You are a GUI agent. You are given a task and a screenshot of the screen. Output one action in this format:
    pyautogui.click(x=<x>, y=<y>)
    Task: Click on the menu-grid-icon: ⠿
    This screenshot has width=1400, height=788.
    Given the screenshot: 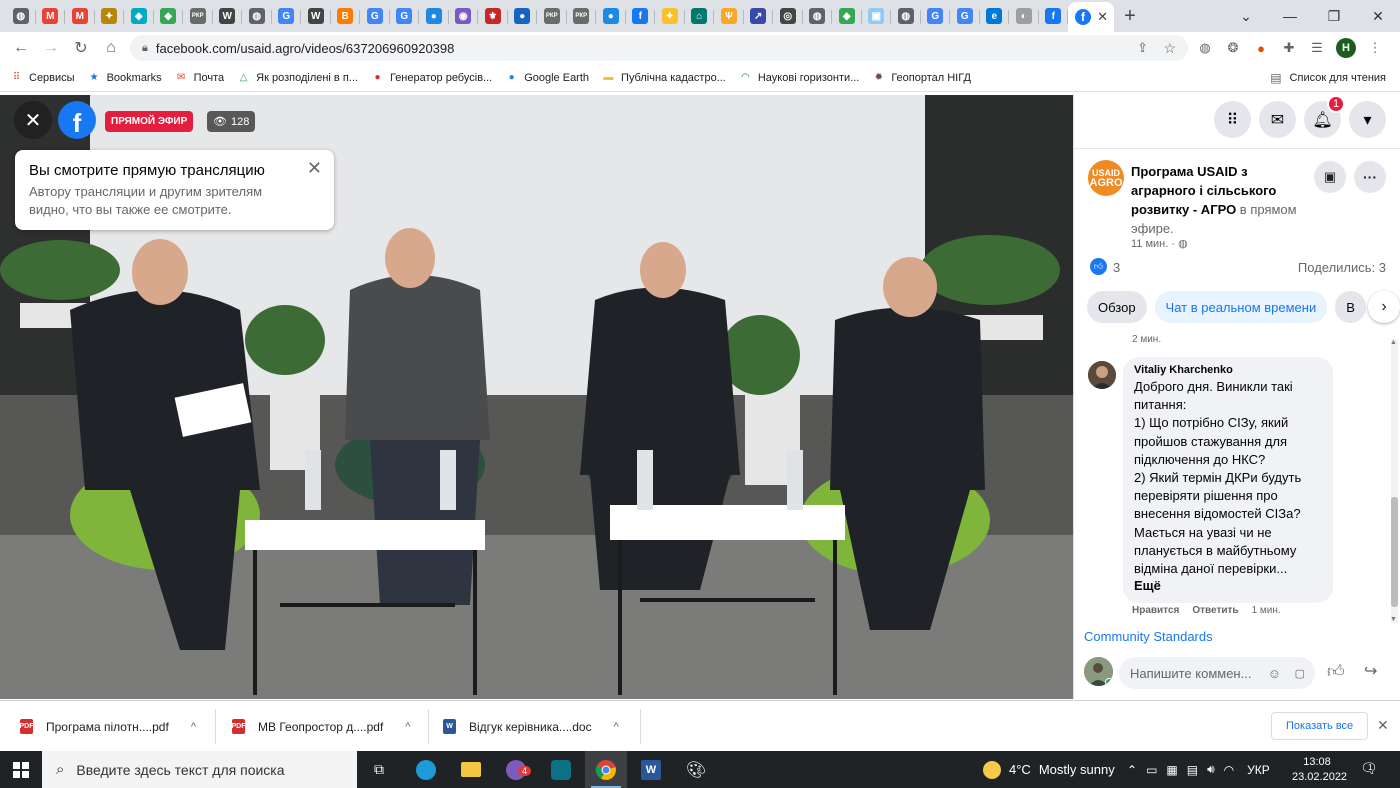 What is the action you would take?
    pyautogui.click(x=1232, y=119)
    